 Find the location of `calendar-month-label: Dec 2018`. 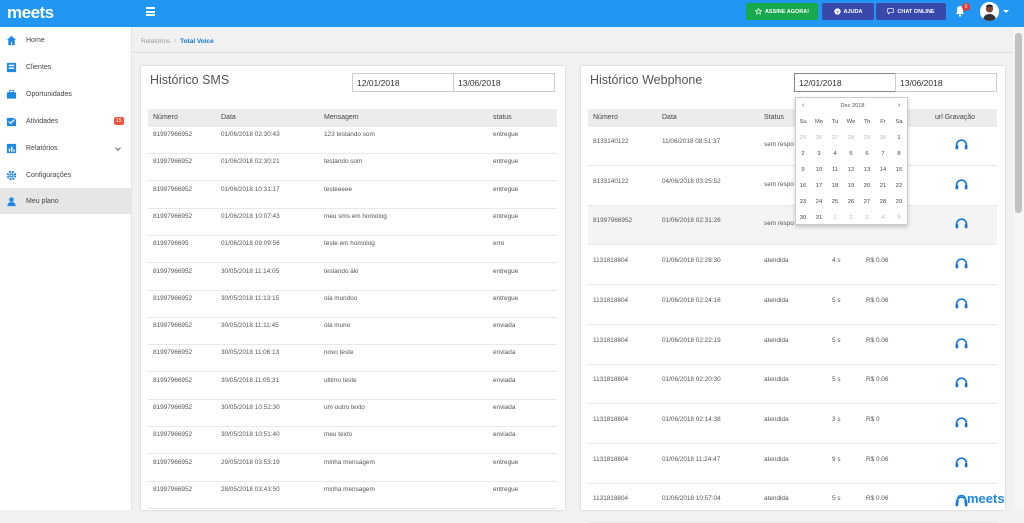

calendar-month-label: Dec 2018 is located at coordinates (852, 106).